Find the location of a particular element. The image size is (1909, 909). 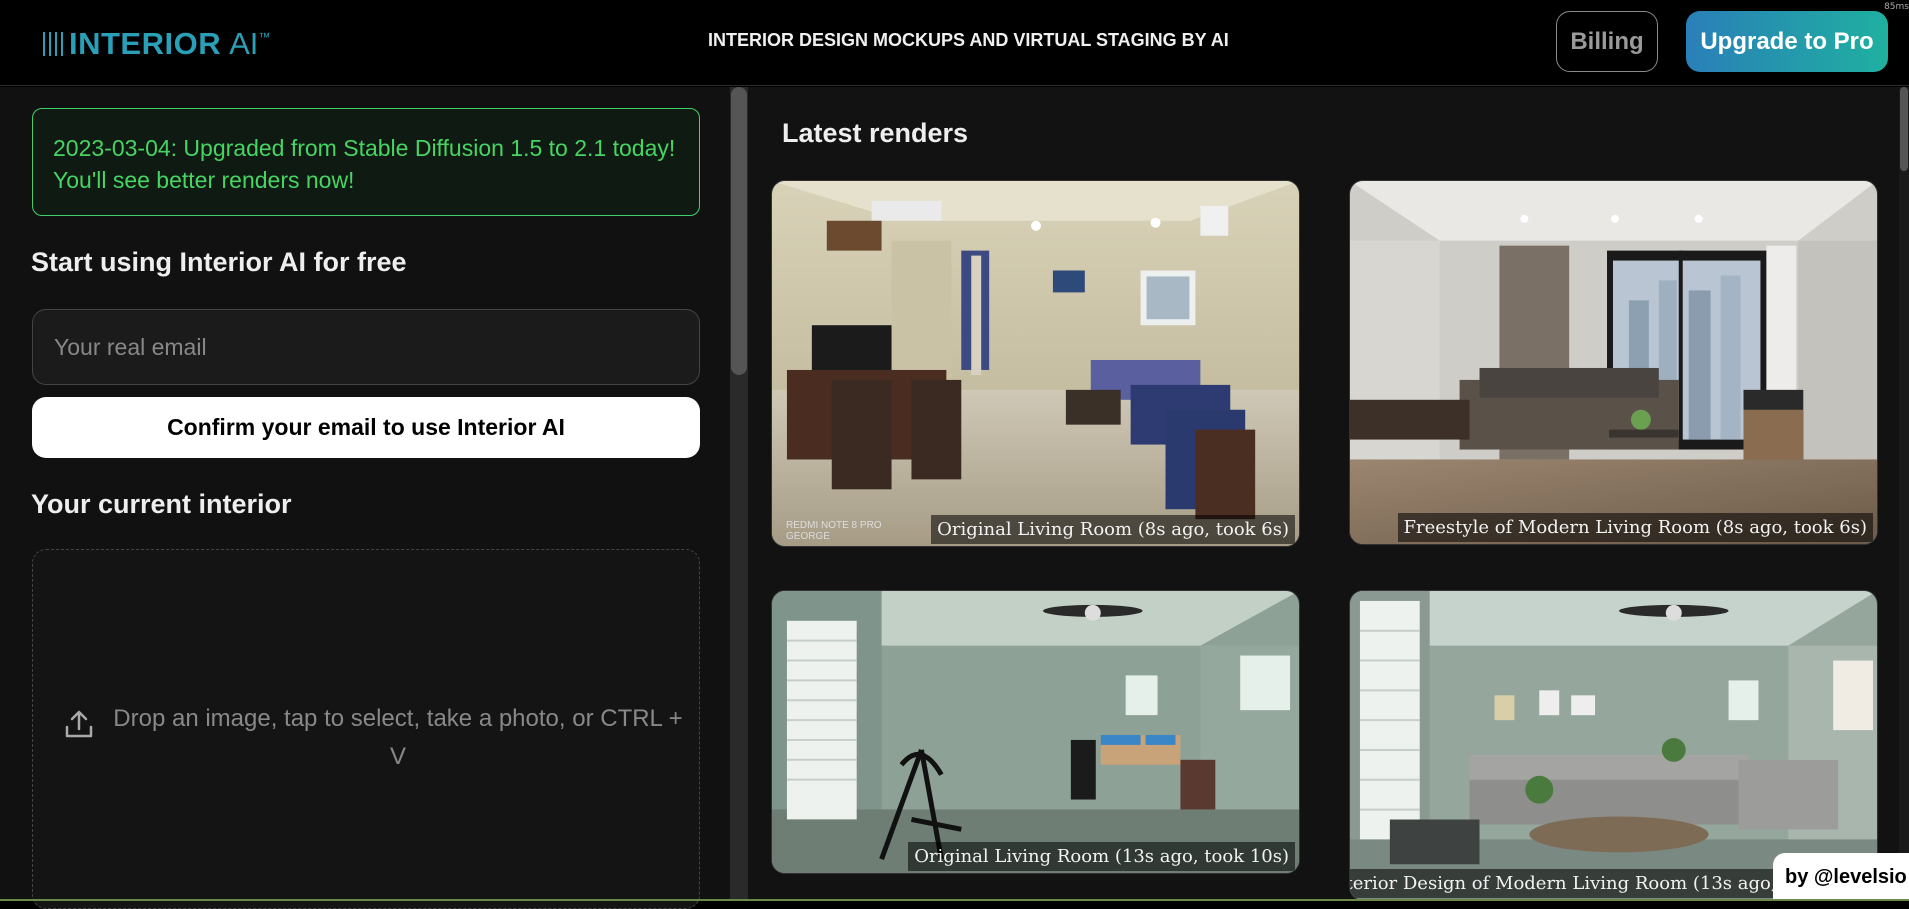

right-scrollbar-thumb is located at coordinates (1904, 129).